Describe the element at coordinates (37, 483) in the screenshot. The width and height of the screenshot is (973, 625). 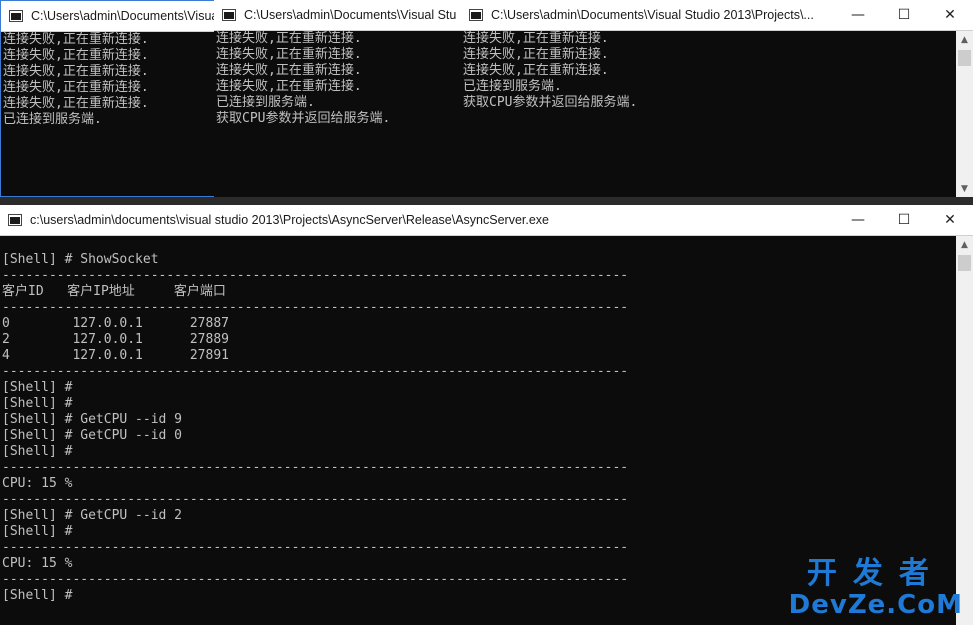
I see `console-line: CPU: 15 %` at that location.